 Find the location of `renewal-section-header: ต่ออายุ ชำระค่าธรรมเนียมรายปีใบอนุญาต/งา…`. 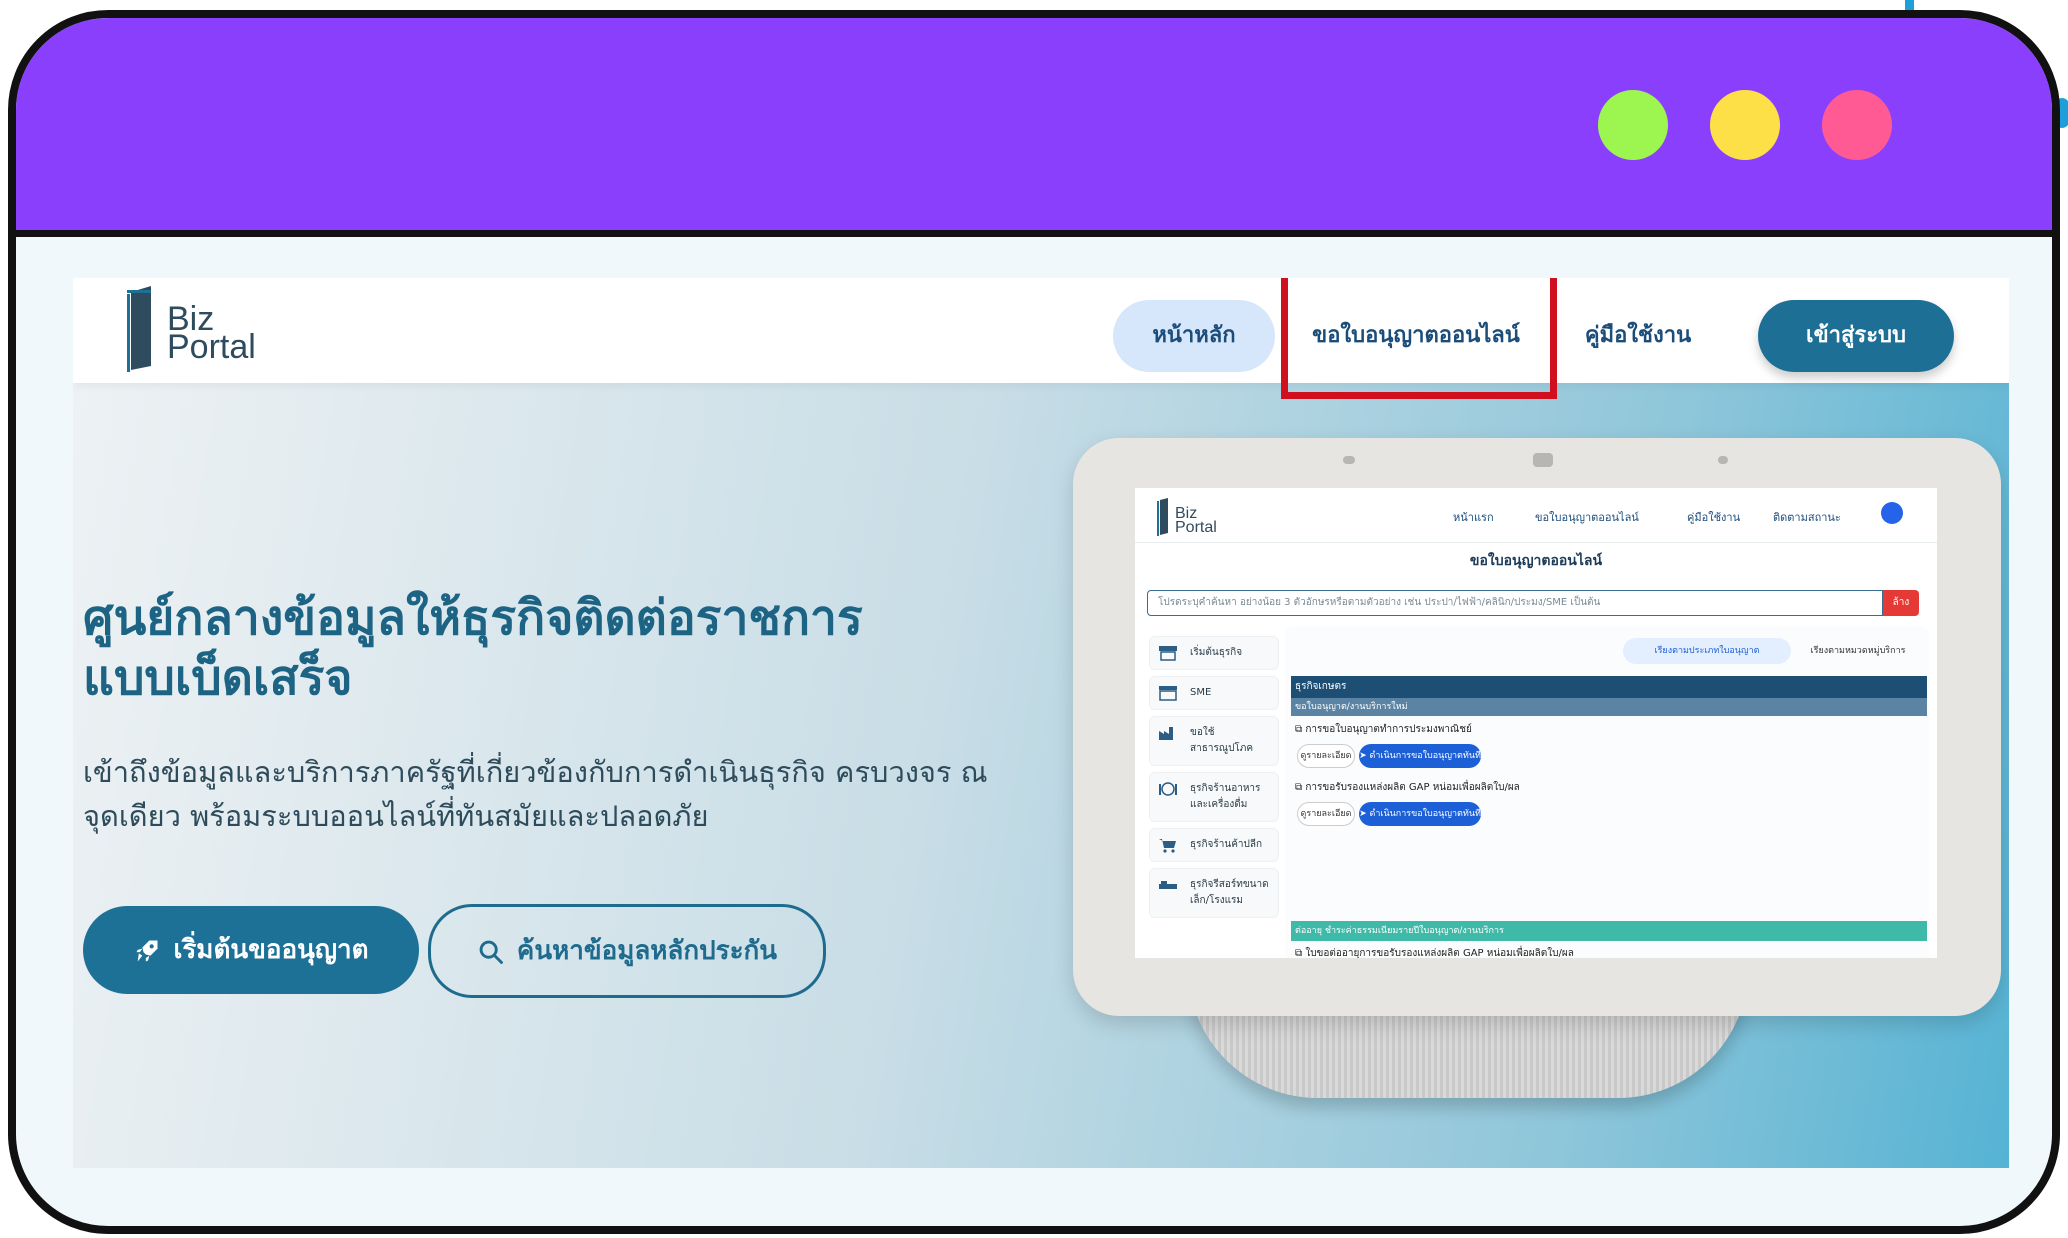

renewal-section-header: ต่ออายุ ชำระค่าธรรมเนียมรายปีใบอนุญาต/งา… is located at coordinates (1609, 931).